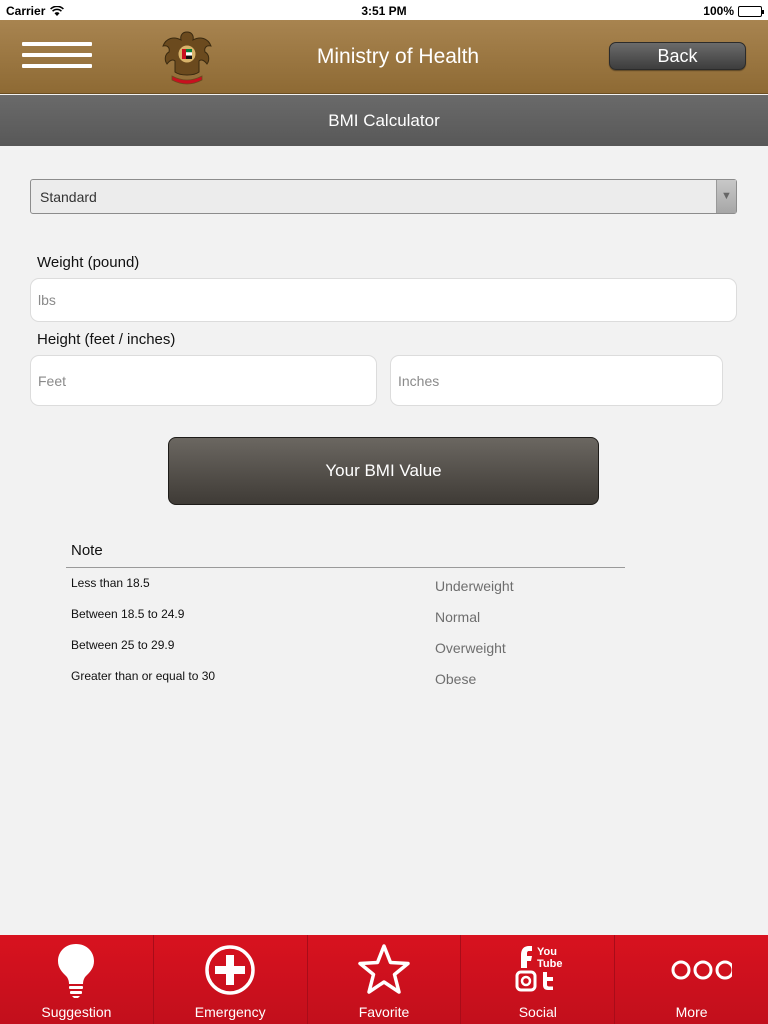  I want to click on battery-icon, so click(751, 11).